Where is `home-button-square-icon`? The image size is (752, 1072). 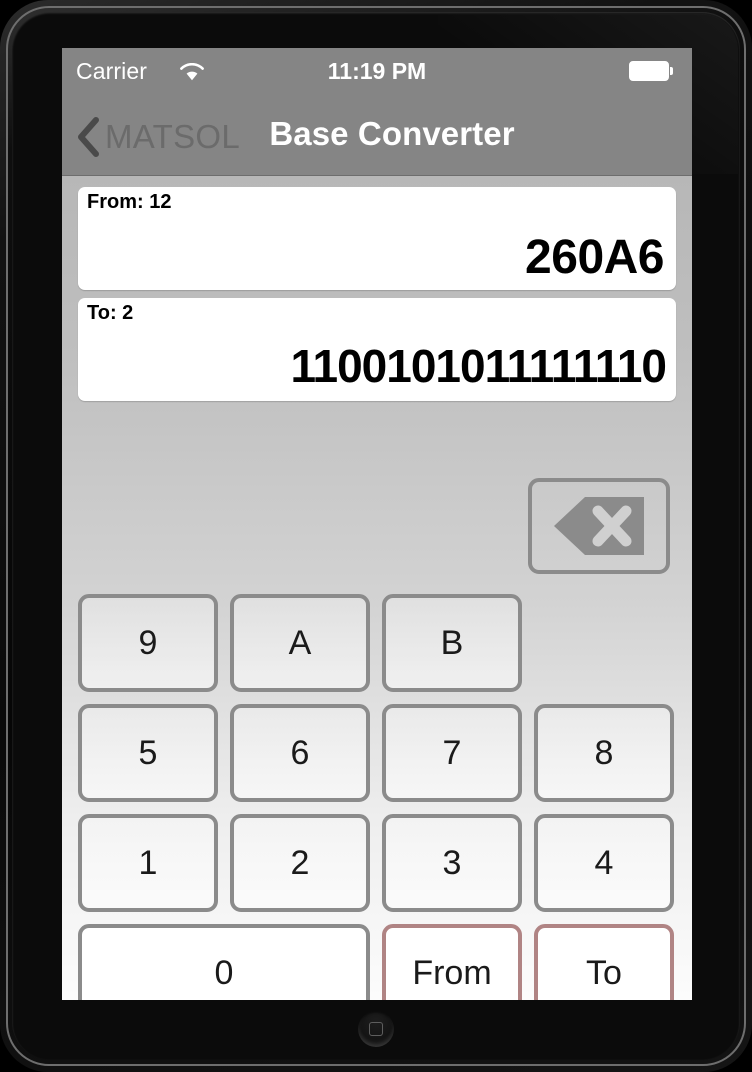 home-button-square-icon is located at coordinates (376, 1029).